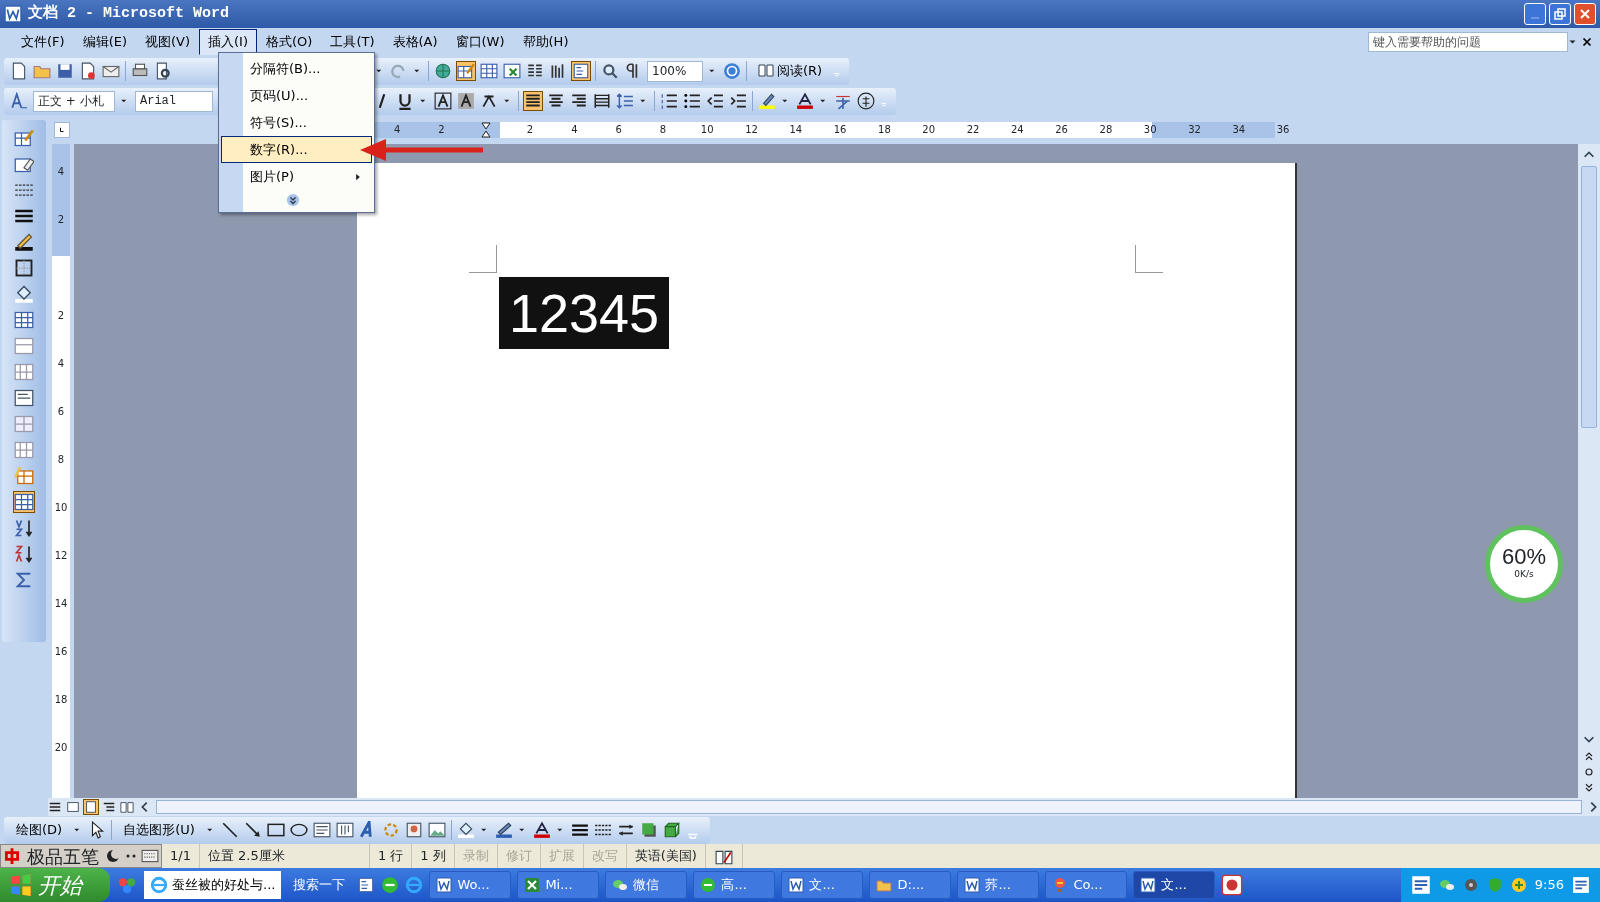 This screenshot has height=902, width=1600. Describe the element at coordinates (168, 42) in the screenshot. I see `menu-item: 视图(V)` at that location.